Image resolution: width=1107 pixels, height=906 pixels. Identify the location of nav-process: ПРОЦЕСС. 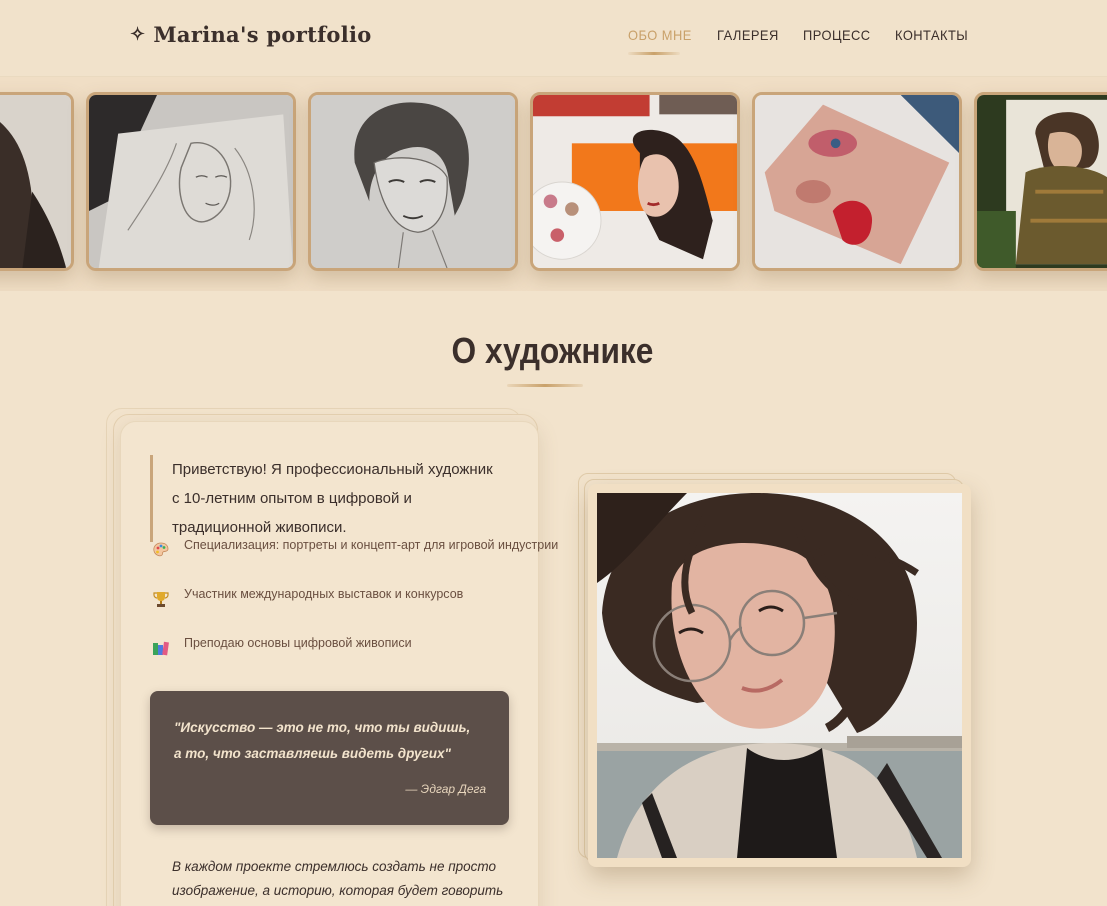
(837, 35).